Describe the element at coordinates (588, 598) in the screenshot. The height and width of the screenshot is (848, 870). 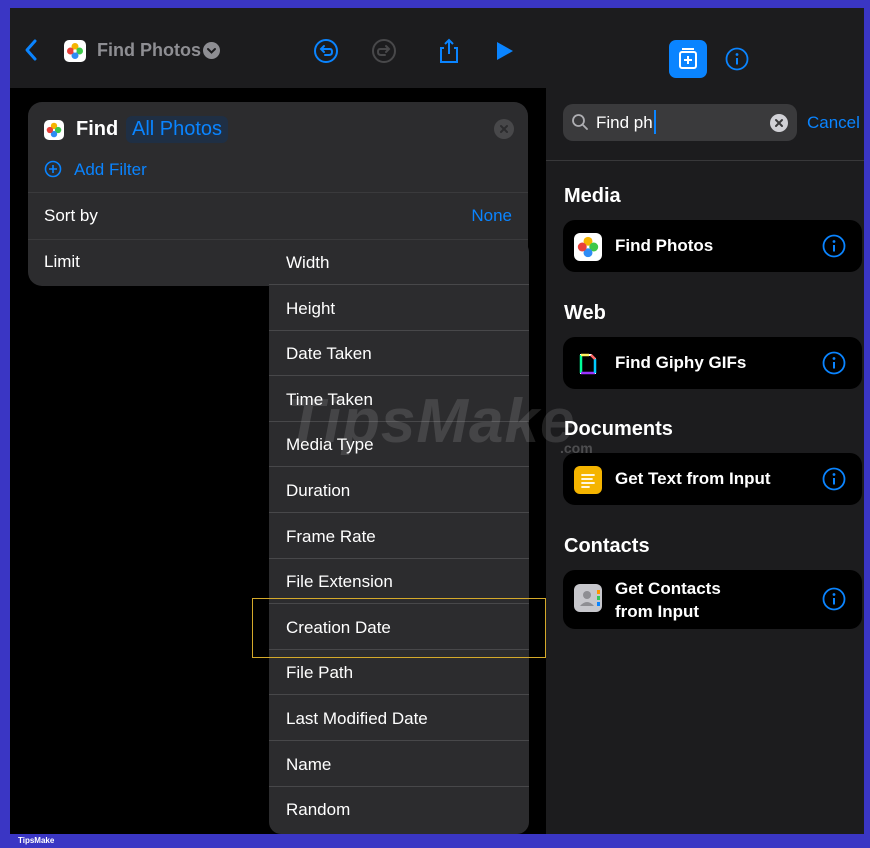
I see `contacts-app-icon` at that location.